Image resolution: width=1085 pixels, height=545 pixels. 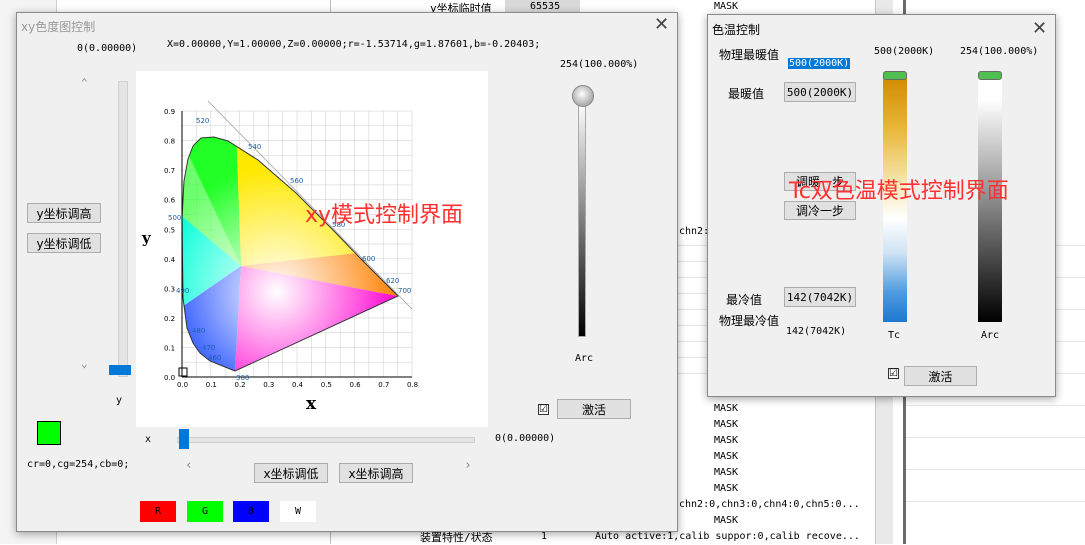 What do you see at coordinates (298, 385) in the screenshot?
I see `x-tick-label: 0.4` at bounding box center [298, 385].